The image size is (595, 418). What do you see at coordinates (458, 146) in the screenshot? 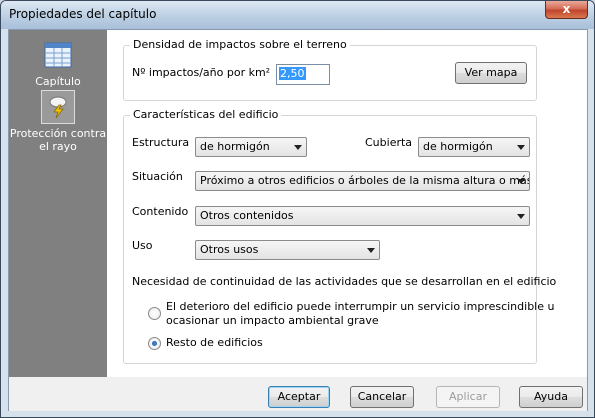
I see `cubierta-value: de hormigón` at bounding box center [458, 146].